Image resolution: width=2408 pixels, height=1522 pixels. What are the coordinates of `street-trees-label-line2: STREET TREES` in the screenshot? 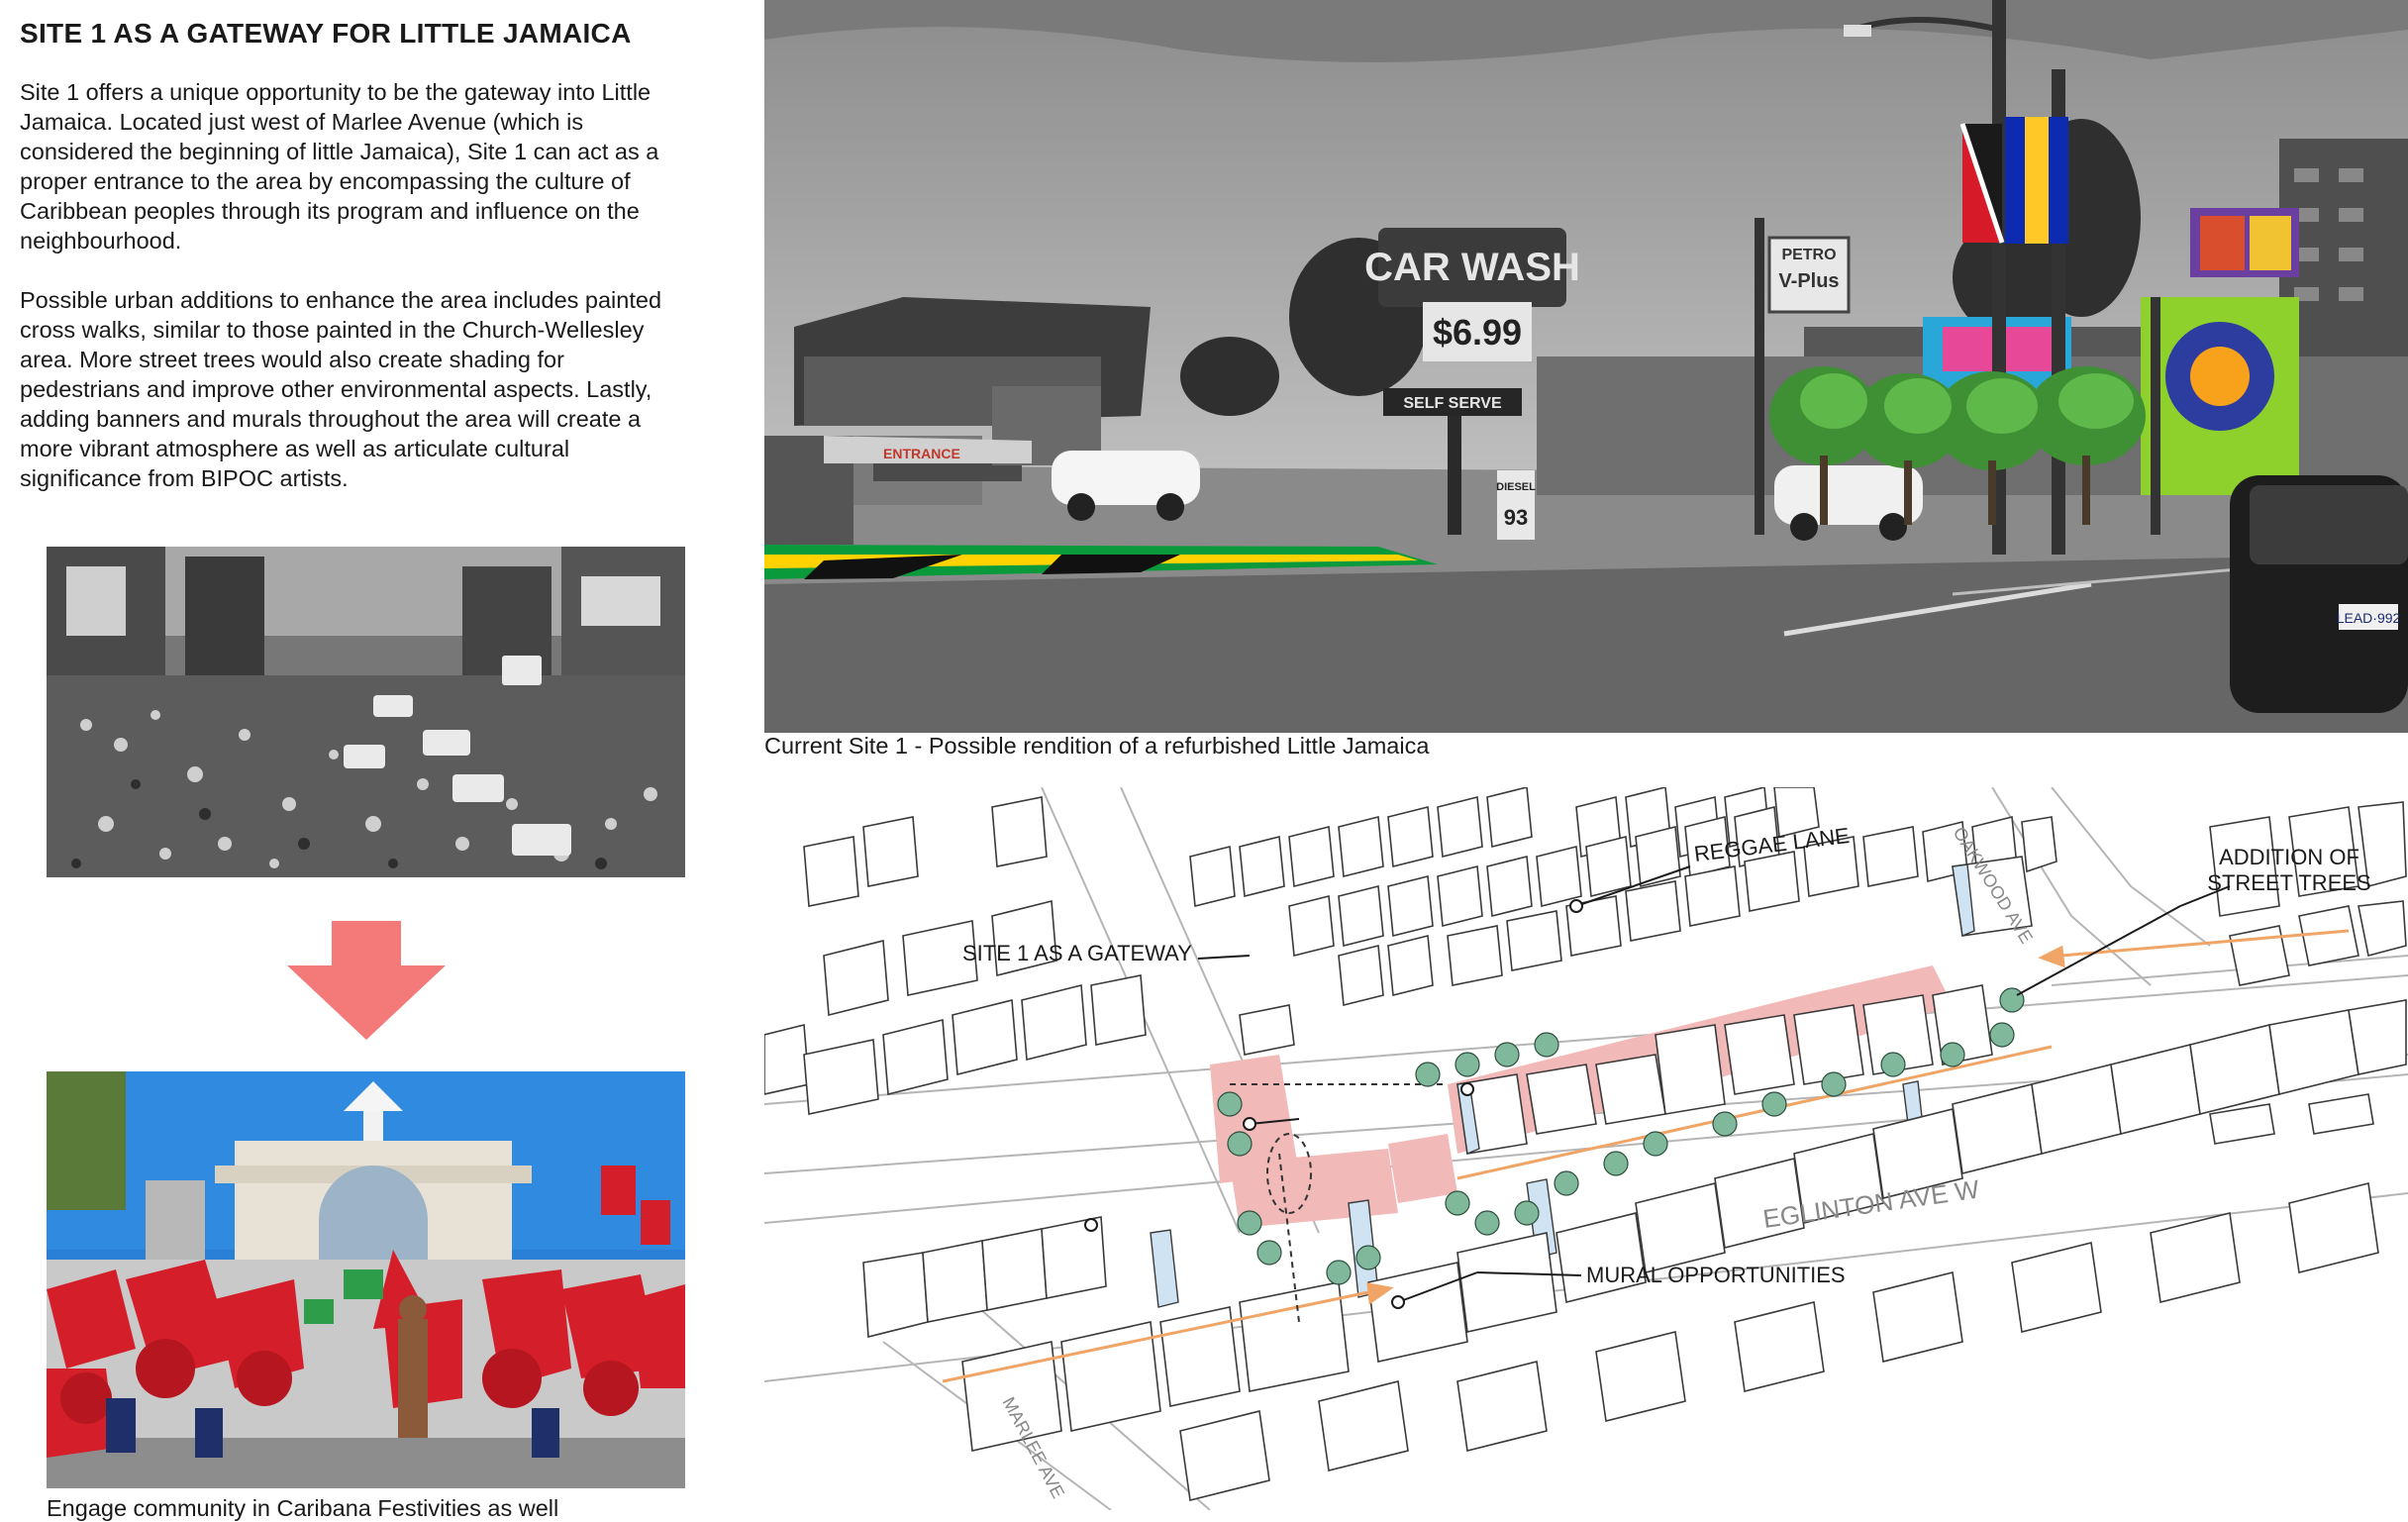 It's located at (2288, 883).